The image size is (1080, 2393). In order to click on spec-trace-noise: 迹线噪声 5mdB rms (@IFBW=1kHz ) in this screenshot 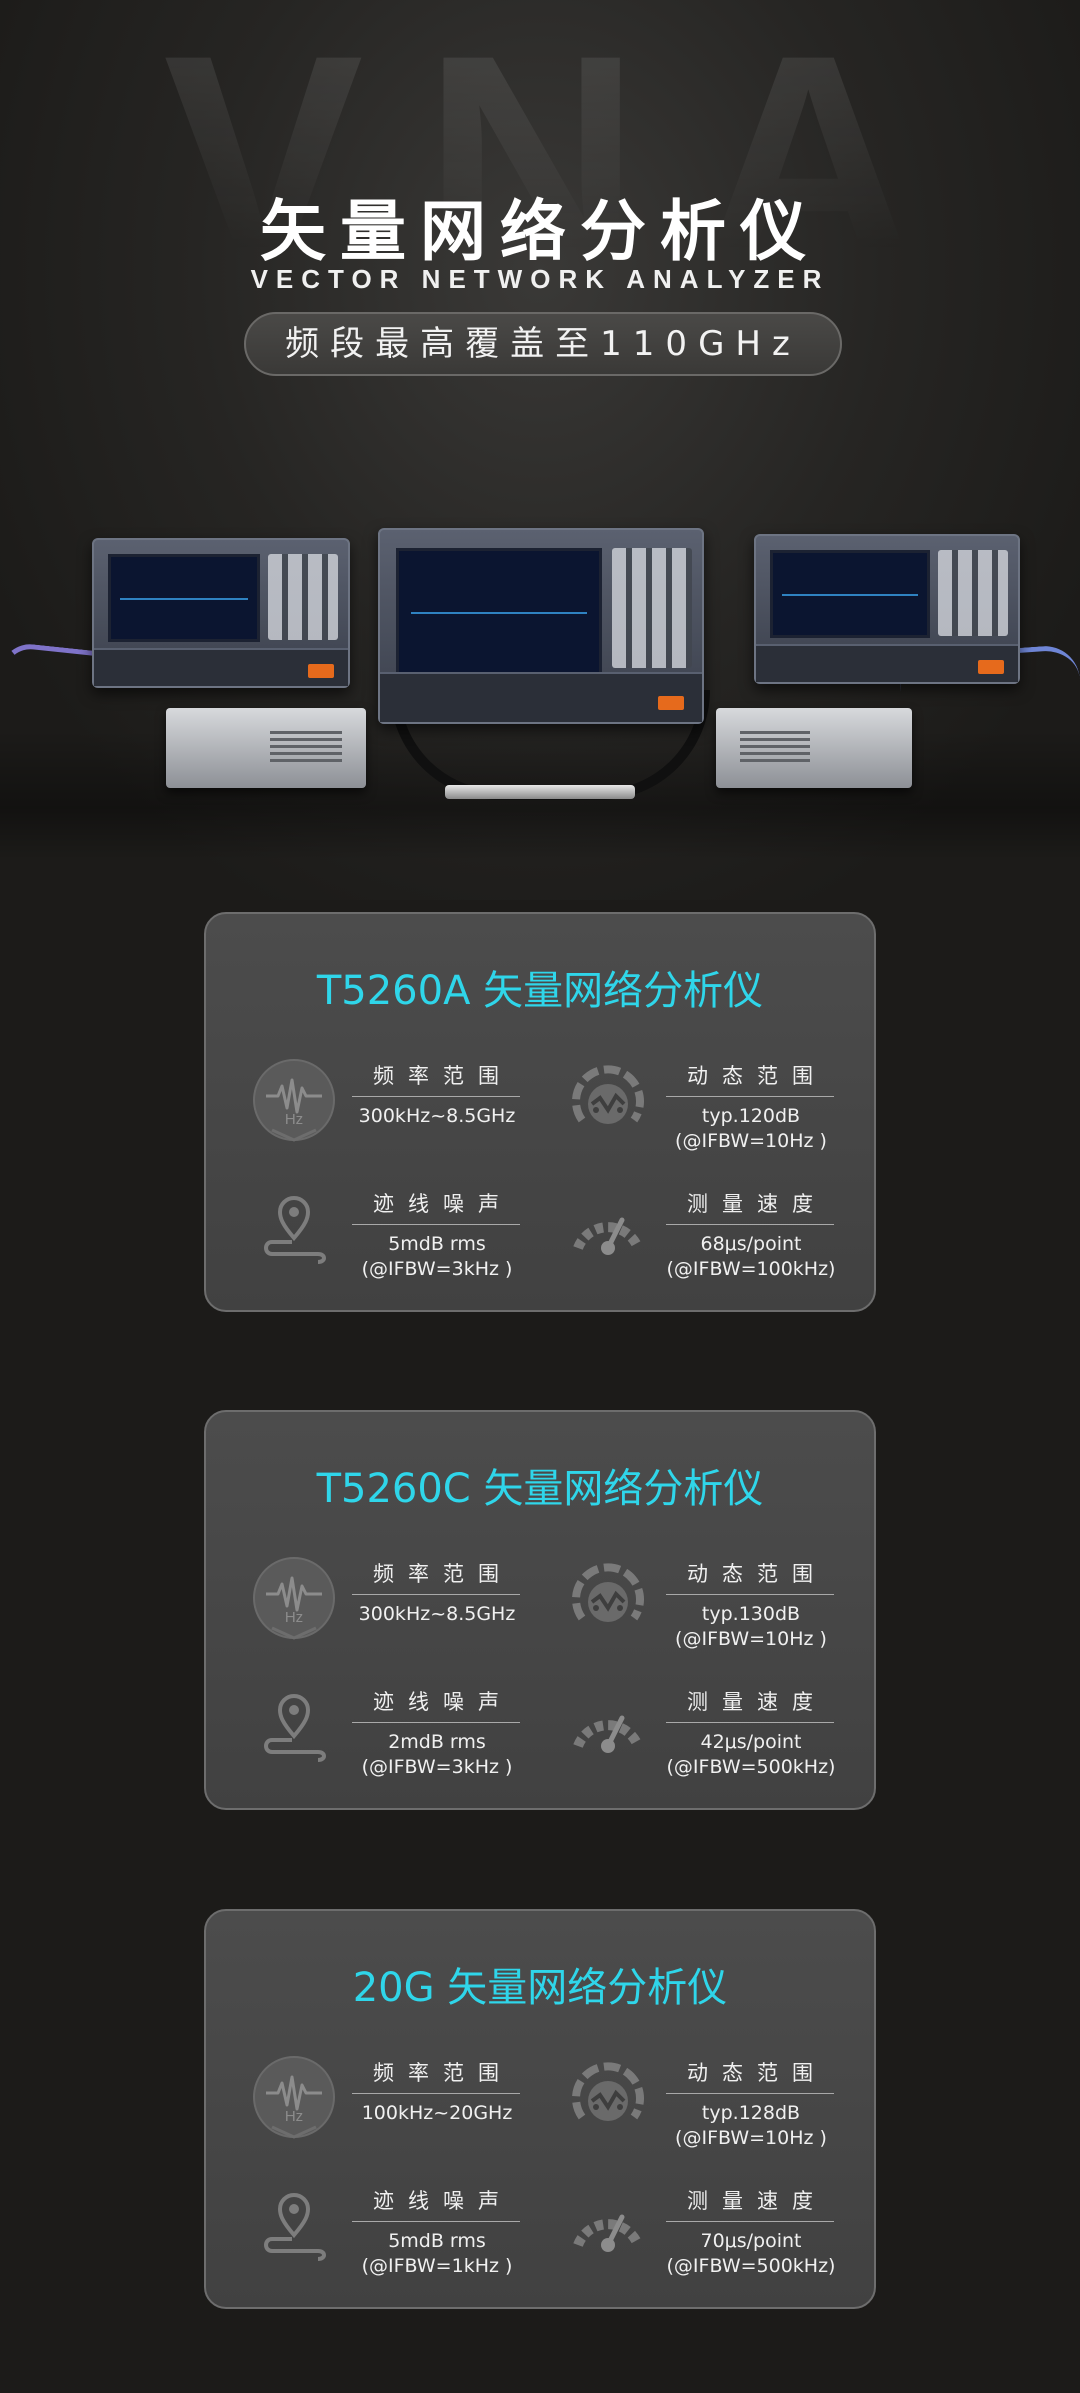, I will do `click(402, 2243)`.